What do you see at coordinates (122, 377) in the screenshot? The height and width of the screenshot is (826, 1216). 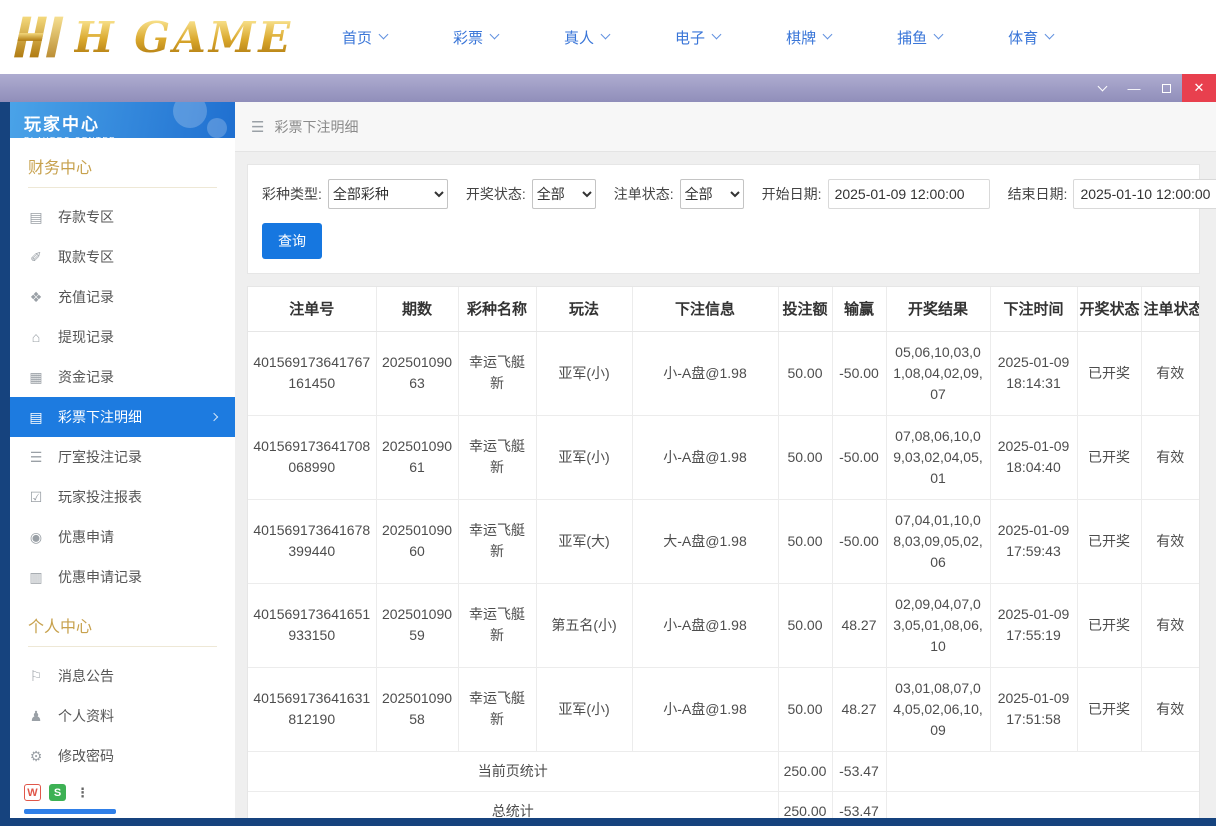 I see `sidebar-item-funds-record: ▦ 资金记录` at bounding box center [122, 377].